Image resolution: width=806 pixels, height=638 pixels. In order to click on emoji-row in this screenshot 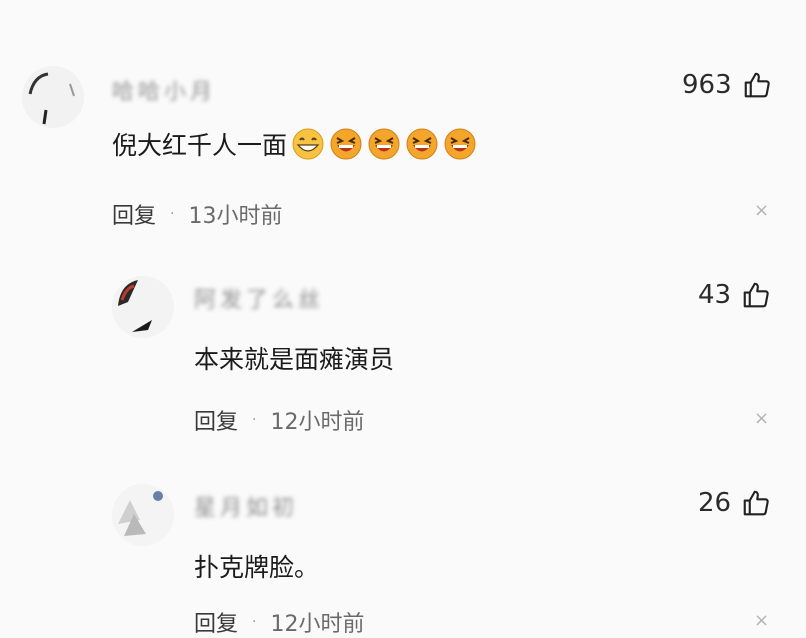, I will do `click(384, 144)`.